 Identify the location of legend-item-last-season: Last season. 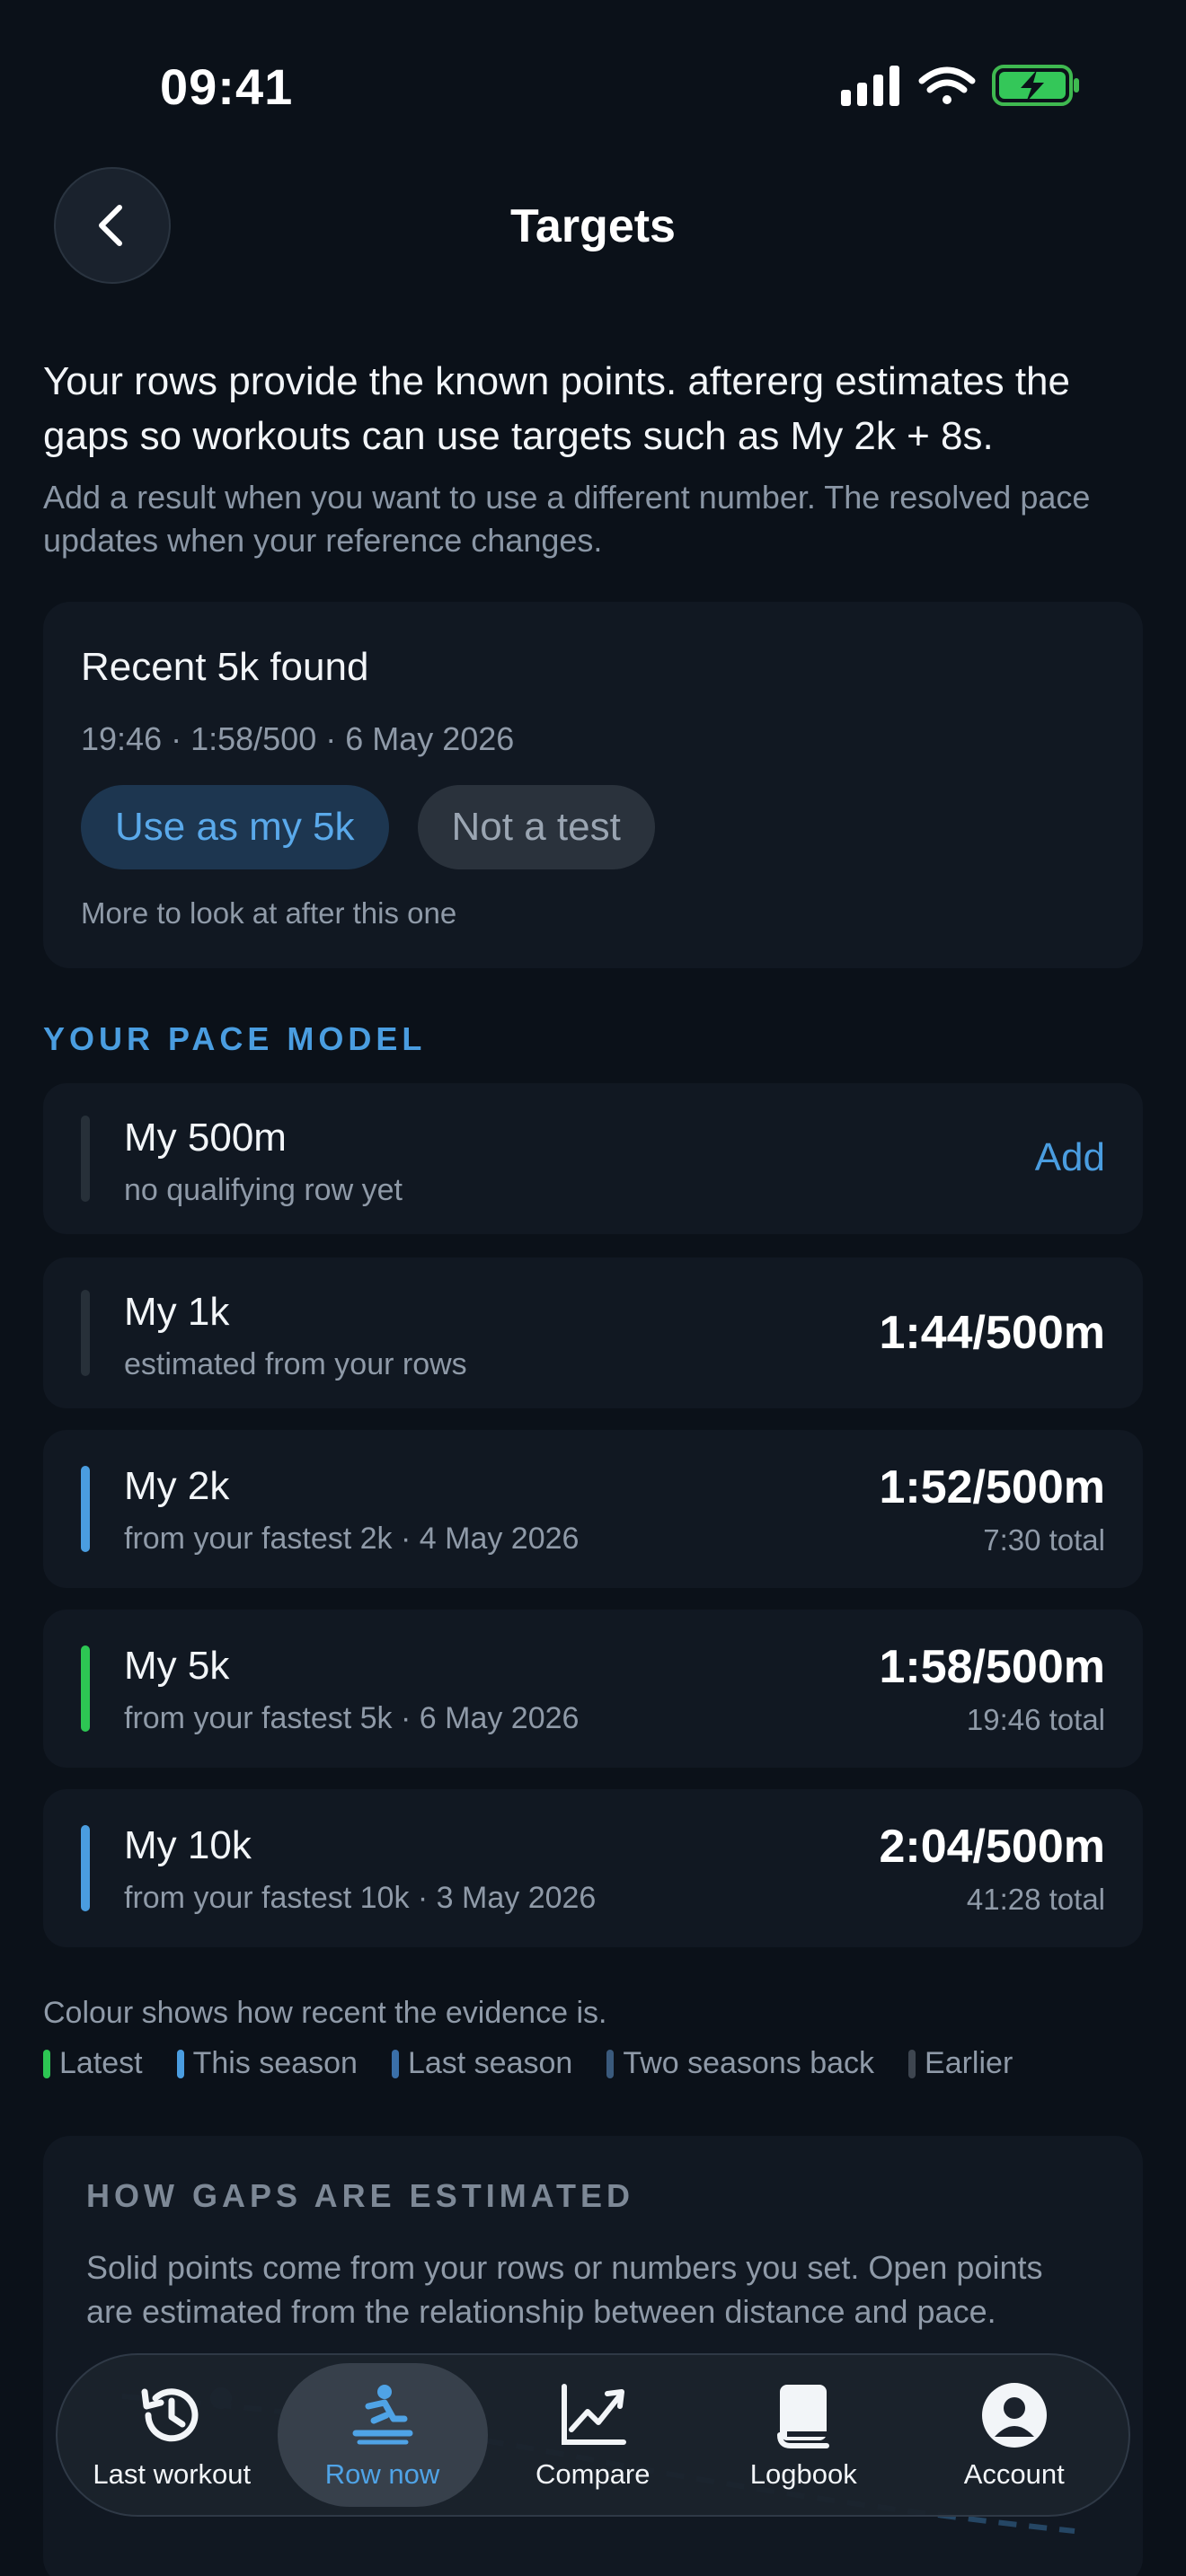
(482, 2063).